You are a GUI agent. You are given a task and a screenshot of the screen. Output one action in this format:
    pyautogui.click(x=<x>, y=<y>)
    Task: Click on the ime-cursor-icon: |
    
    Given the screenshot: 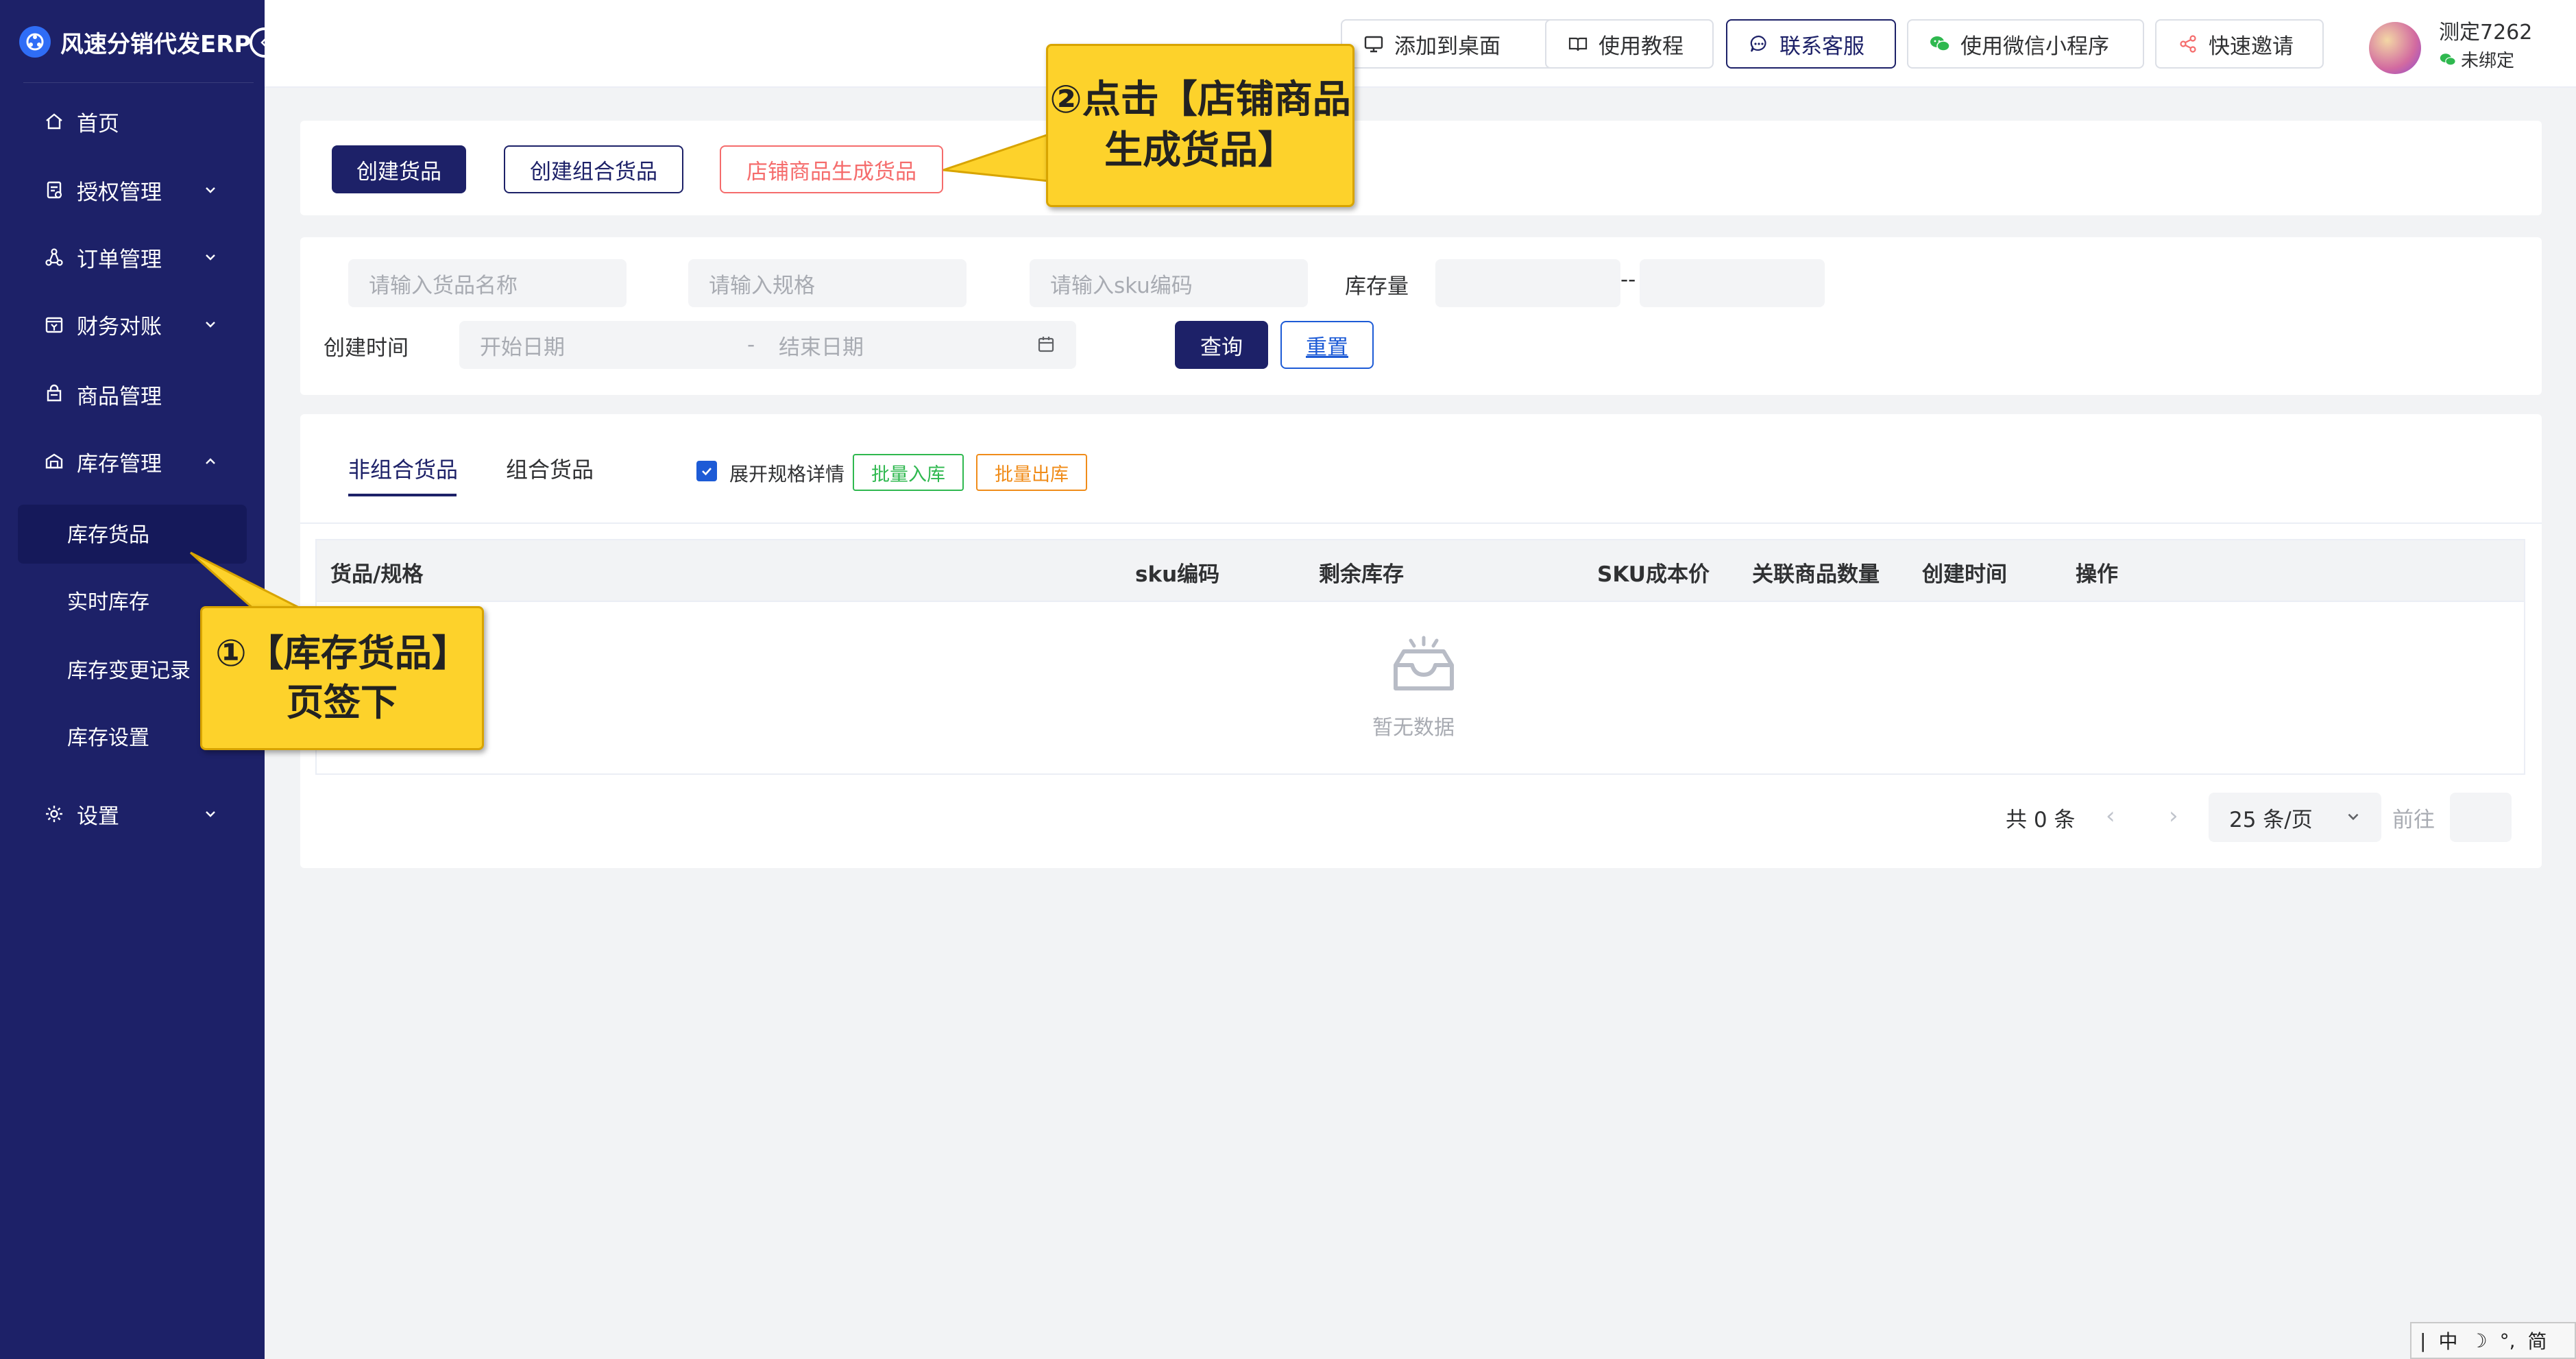 What is the action you would take?
    pyautogui.click(x=2423, y=1340)
    